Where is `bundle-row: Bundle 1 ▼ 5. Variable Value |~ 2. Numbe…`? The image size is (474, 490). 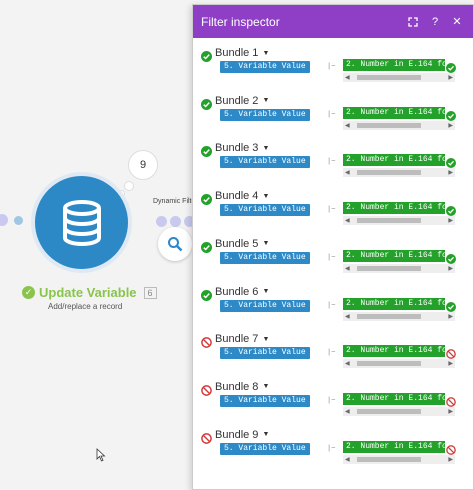 bundle-row: Bundle 1 ▼ 5. Variable Value |~ 2. Numbe… is located at coordinates (333, 68).